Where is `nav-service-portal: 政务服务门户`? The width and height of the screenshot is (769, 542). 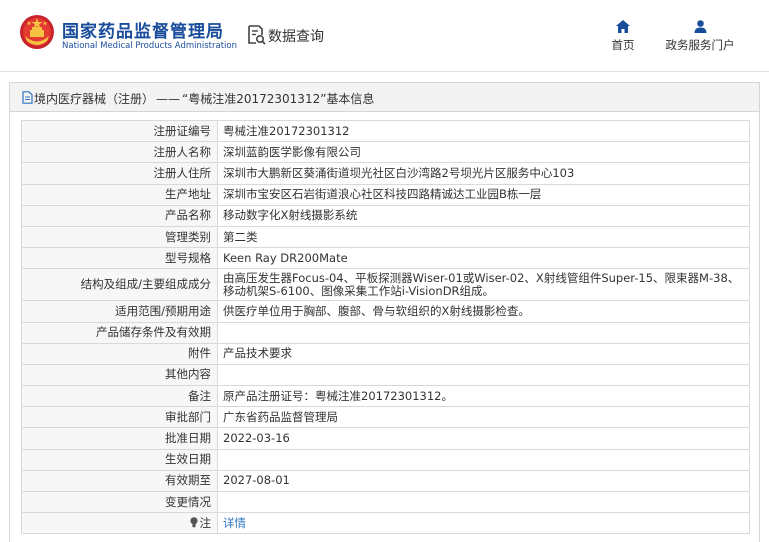
nav-service-portal: 政务服务门户 is located at coordinates (700, 36).